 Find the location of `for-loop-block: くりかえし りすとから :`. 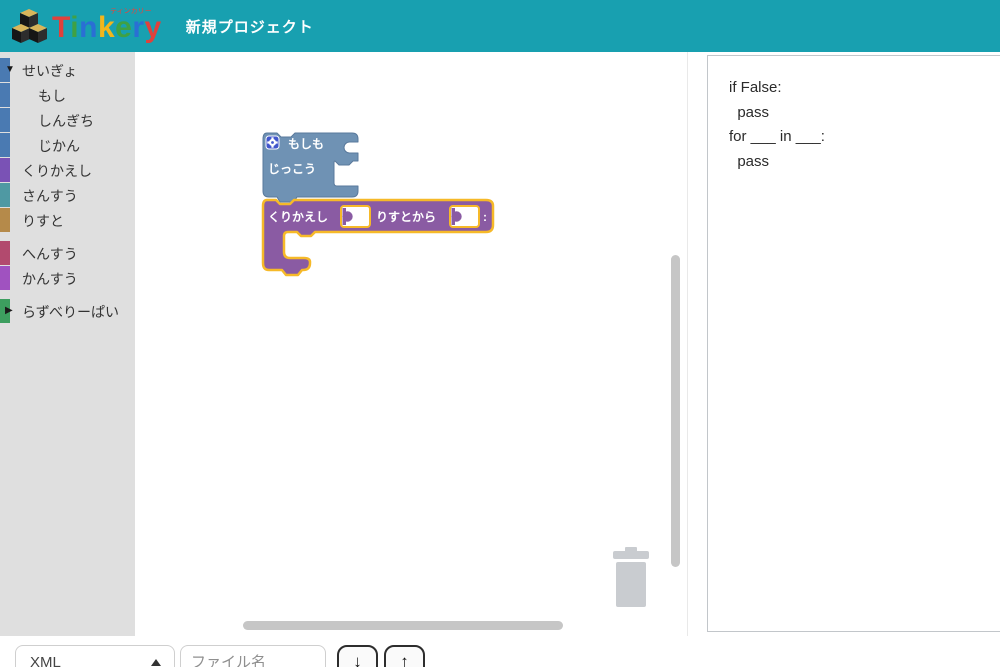

for-loop-block: くりかえし りすとから : is located at coordinates (378, 237).